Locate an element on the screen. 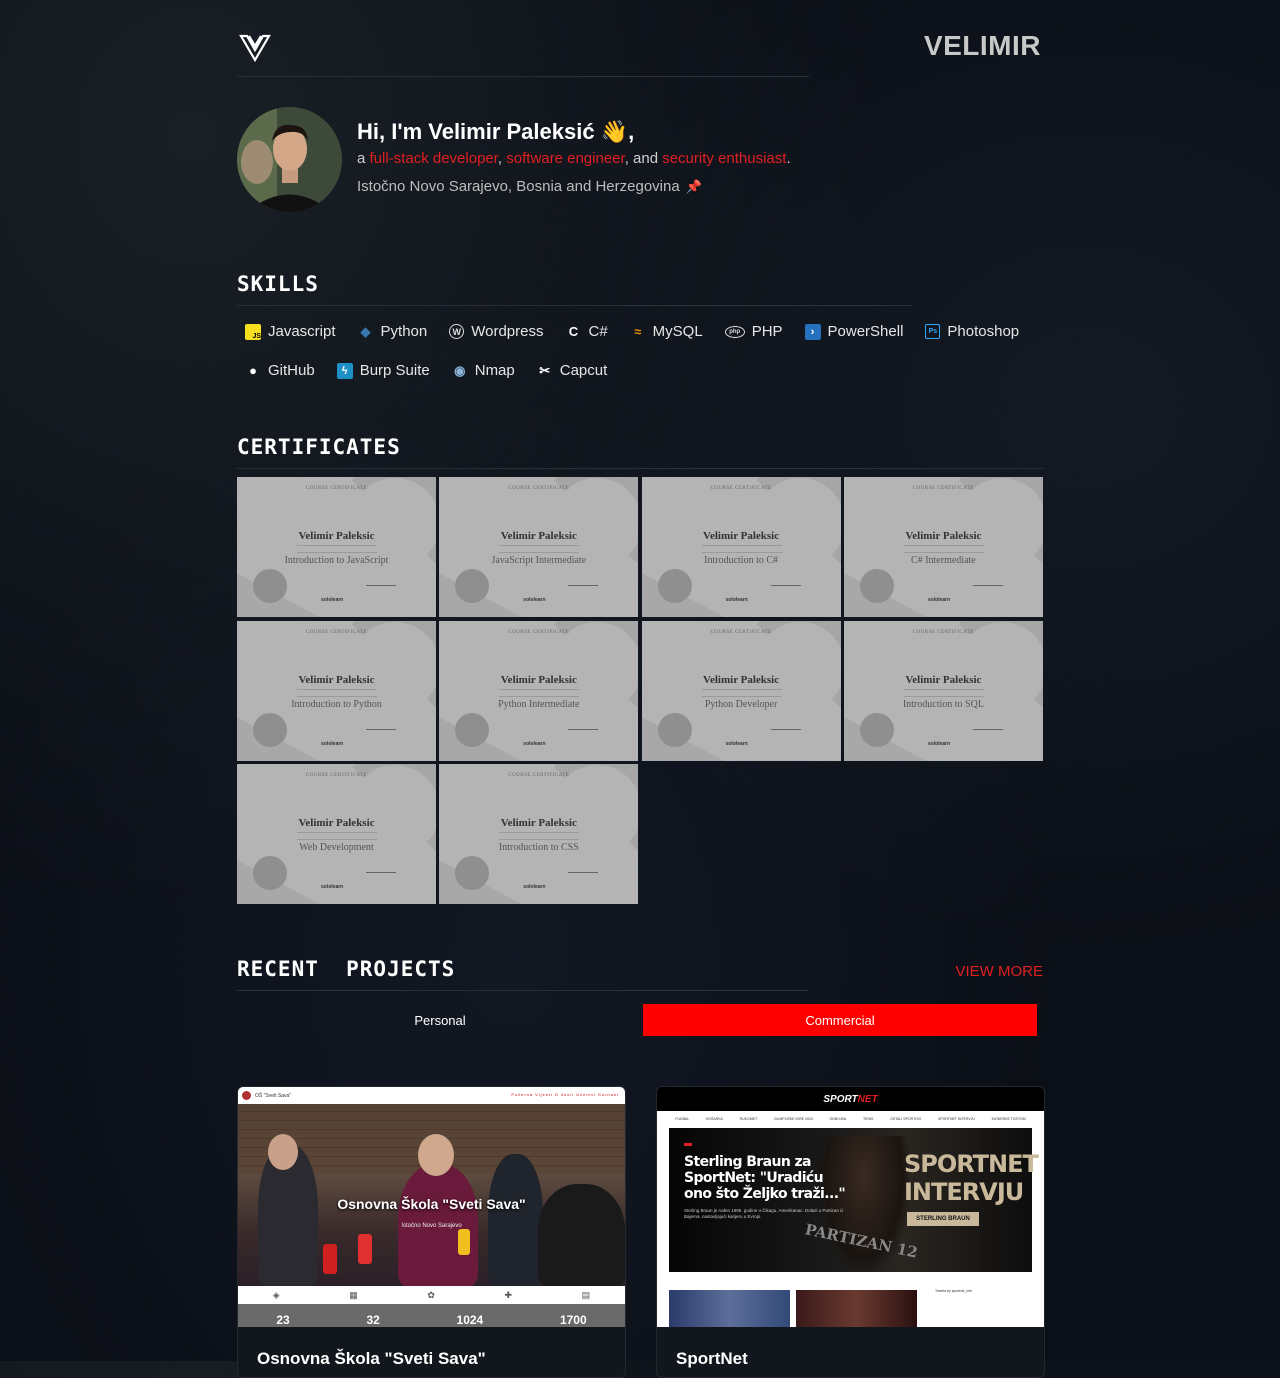 The width and height of the screenshot is (1280, 1378). tab-personal: Personal is located at coordinates (440, 1020).